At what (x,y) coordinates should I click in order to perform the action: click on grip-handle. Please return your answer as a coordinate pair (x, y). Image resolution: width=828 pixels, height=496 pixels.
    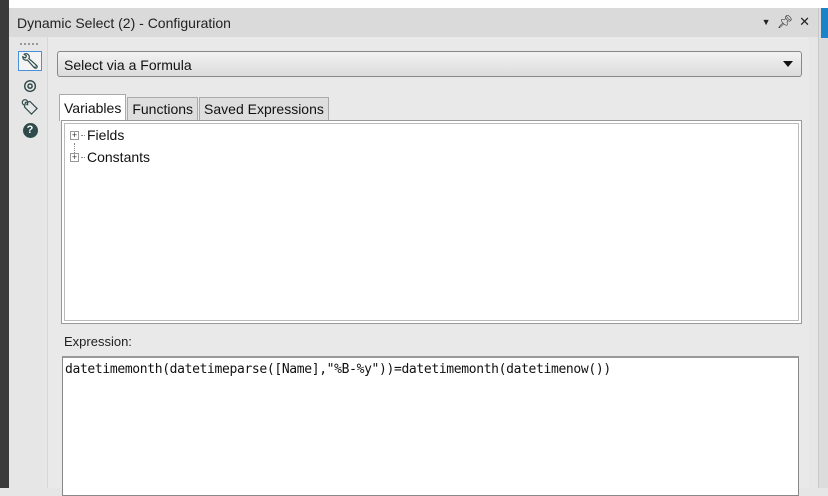
    Looking at the image, I should click on (29, 44).